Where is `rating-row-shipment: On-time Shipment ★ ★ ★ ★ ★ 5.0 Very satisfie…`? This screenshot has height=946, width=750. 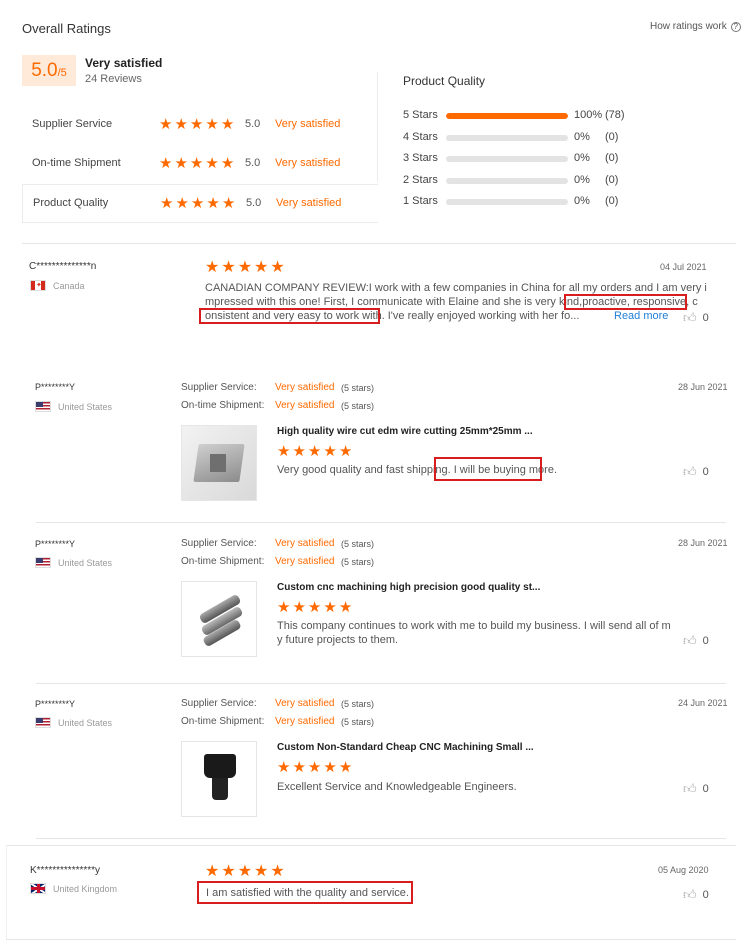
rating-row-shipment: On-time Shipment ★ ★ ★ ★ ★ 5.0 Very satisfie… is located at coordinates (202, 164).